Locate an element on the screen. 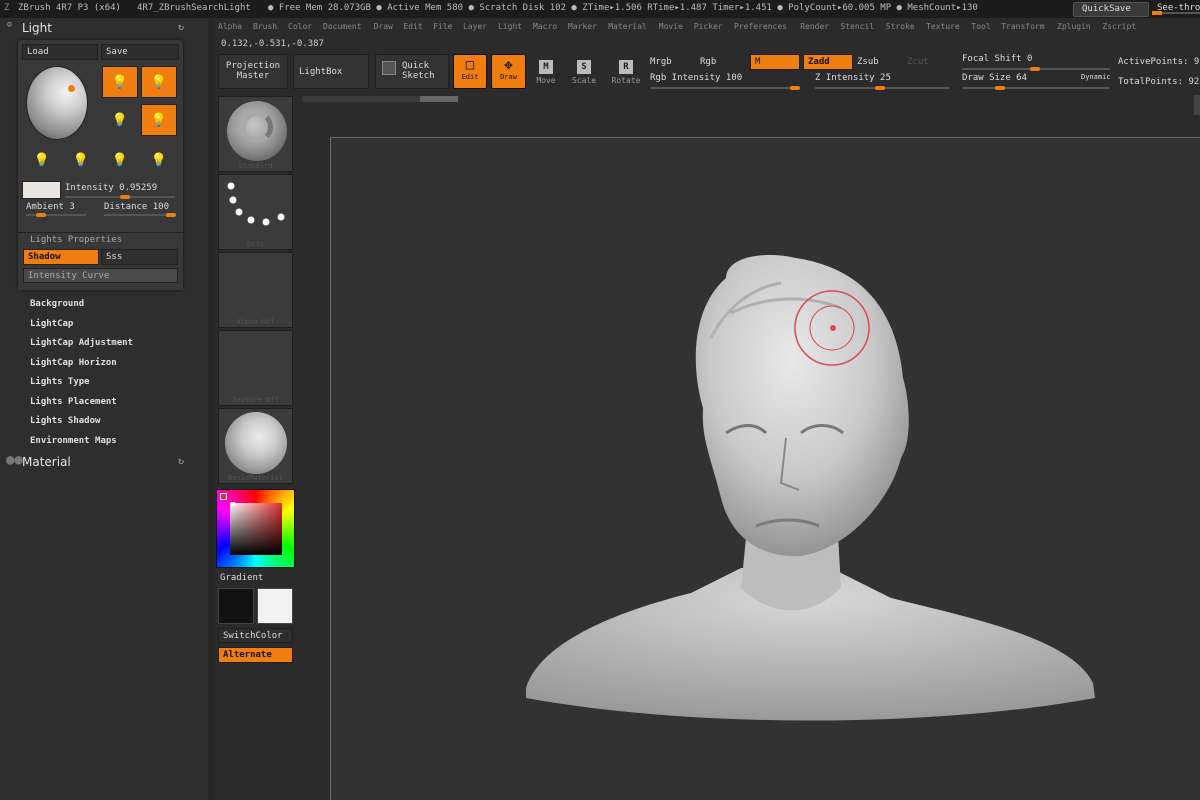 The image size is (1200, 800). brush-thumbnail: Standard is located at coordinates (255, 134).